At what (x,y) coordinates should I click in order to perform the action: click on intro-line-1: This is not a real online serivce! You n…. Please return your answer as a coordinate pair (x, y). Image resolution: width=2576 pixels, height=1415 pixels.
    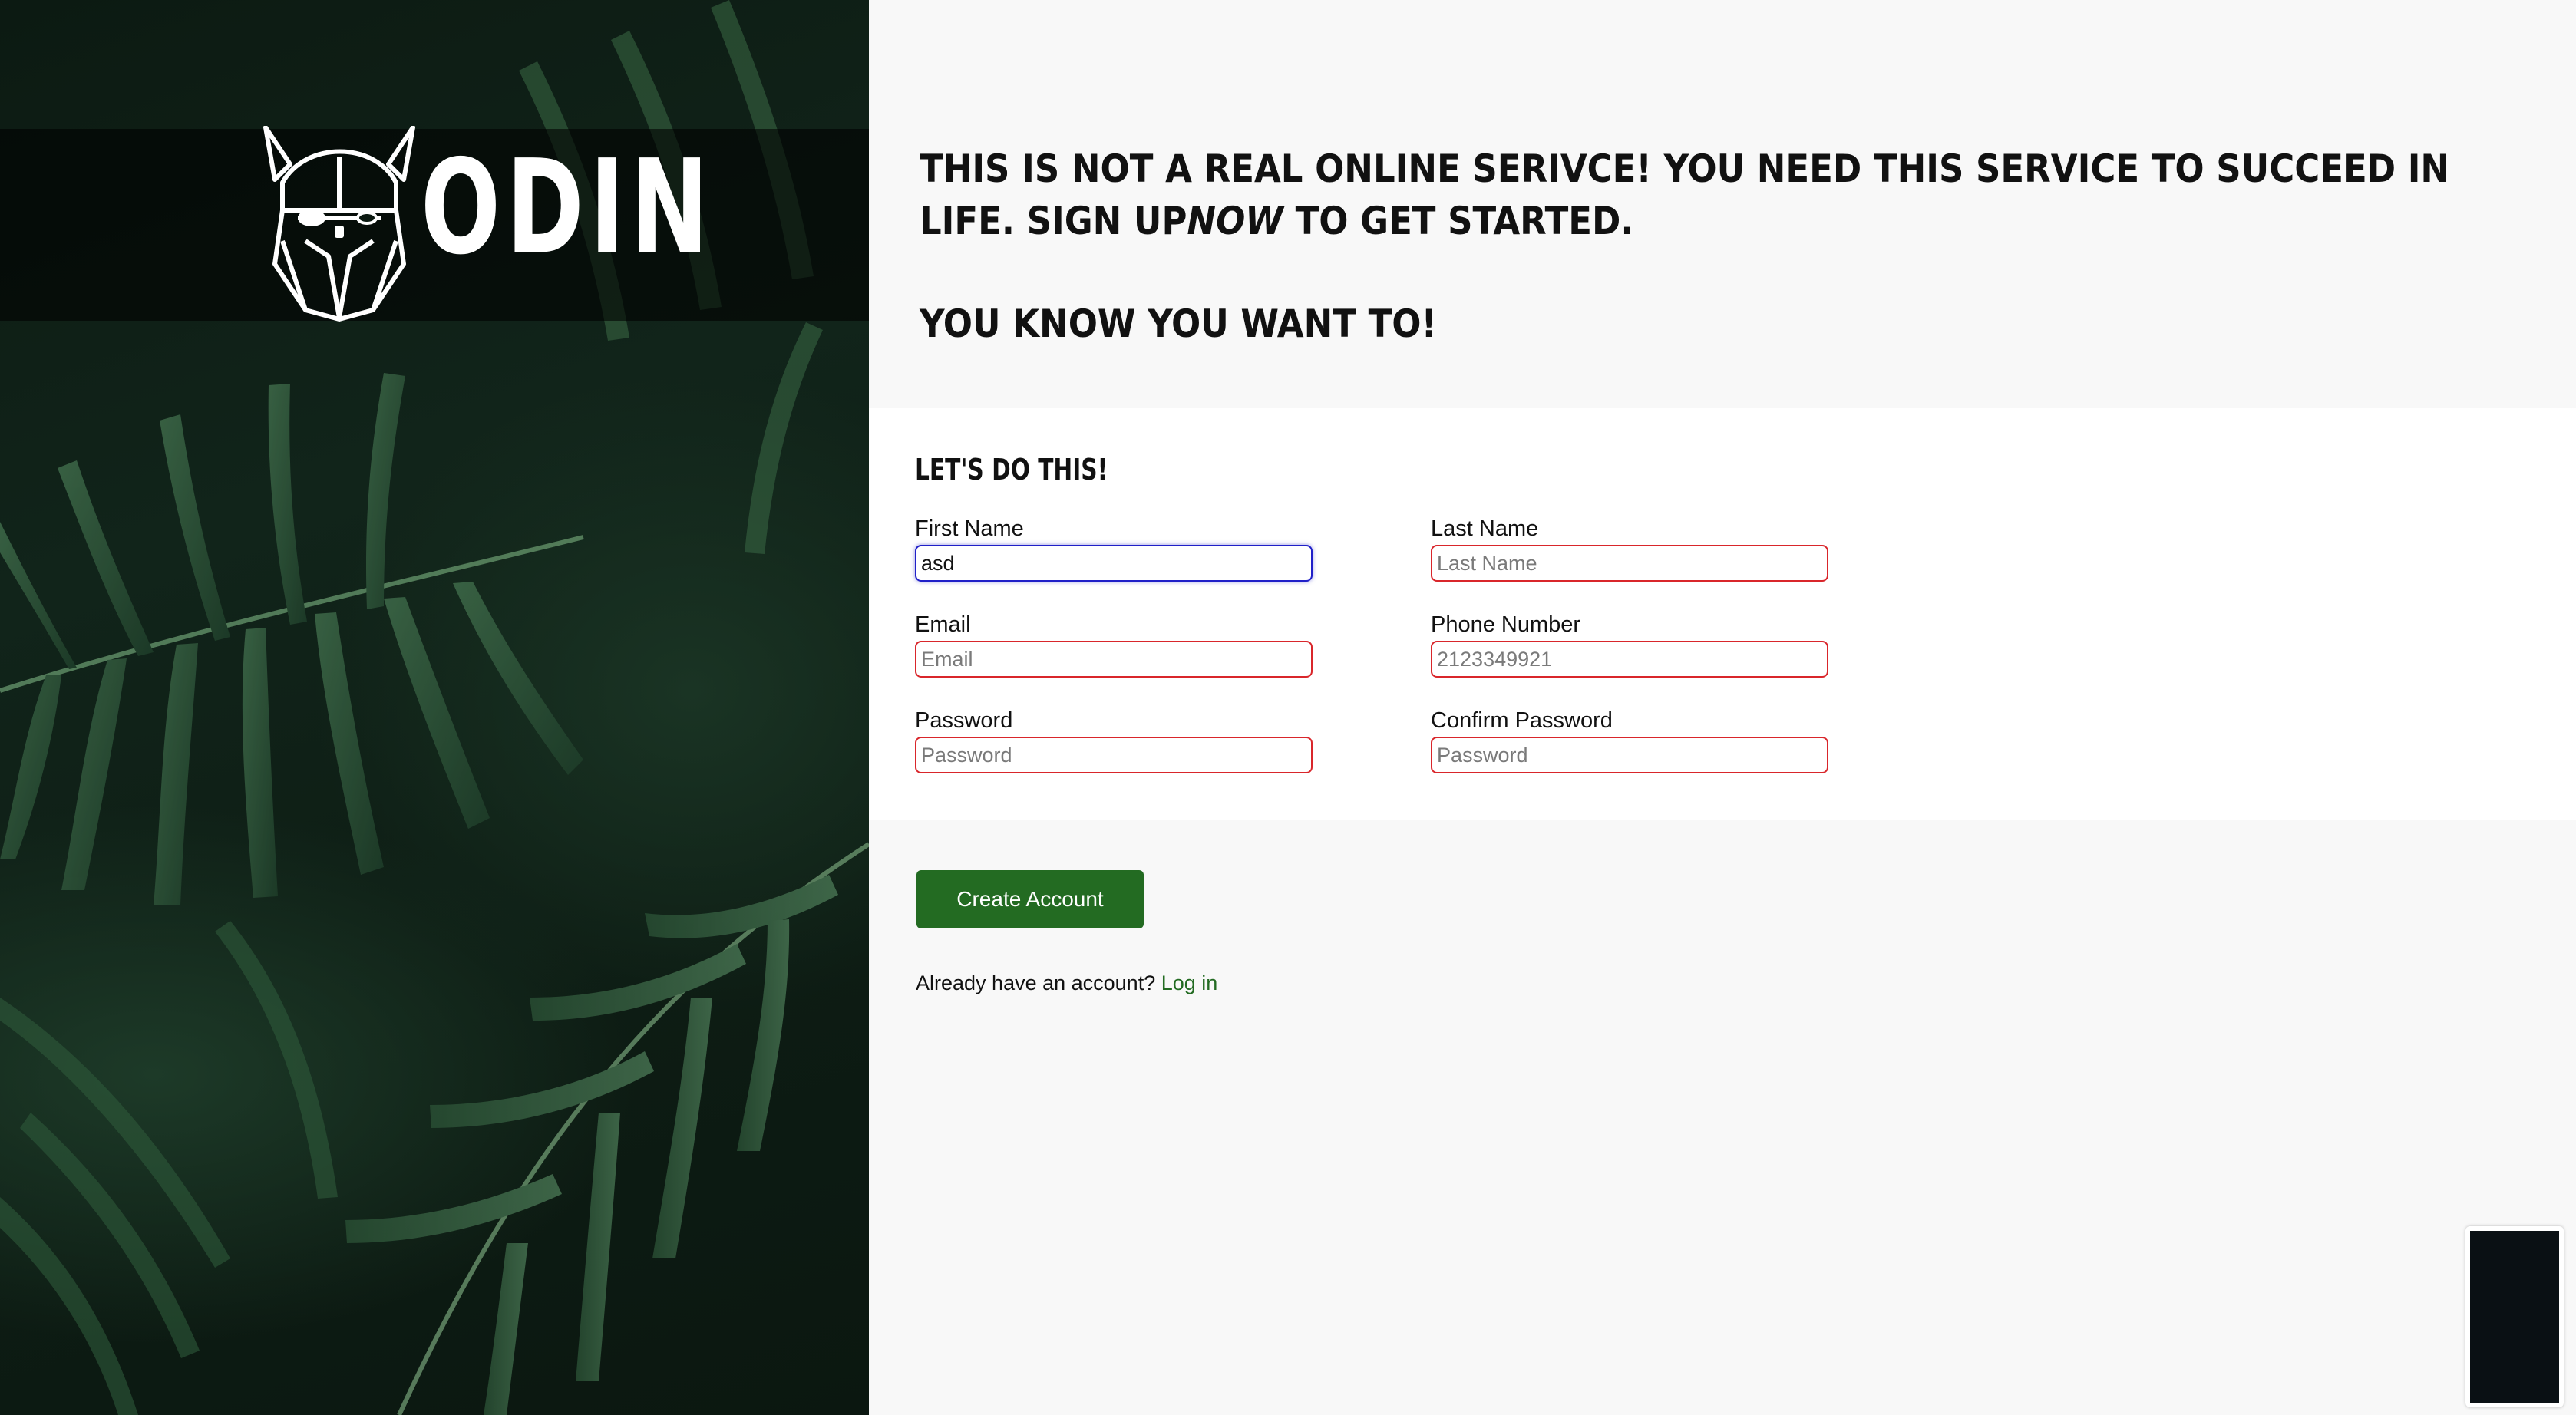
    Looking at the image, I should click on (1729, 195).